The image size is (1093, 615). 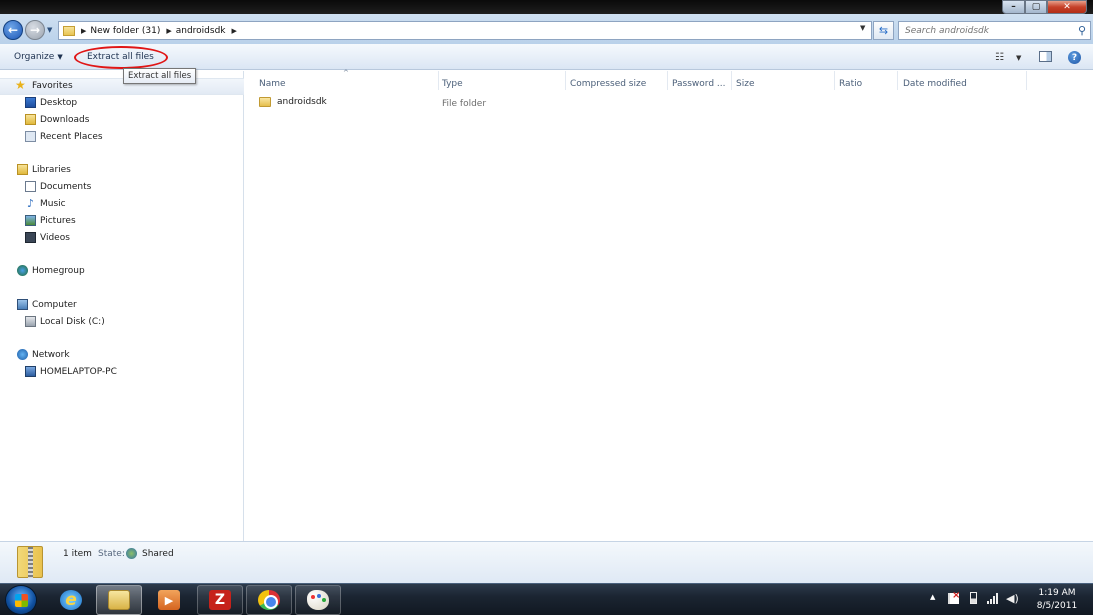 I want to click on homegroup-icon, so click(x=22, y=270).